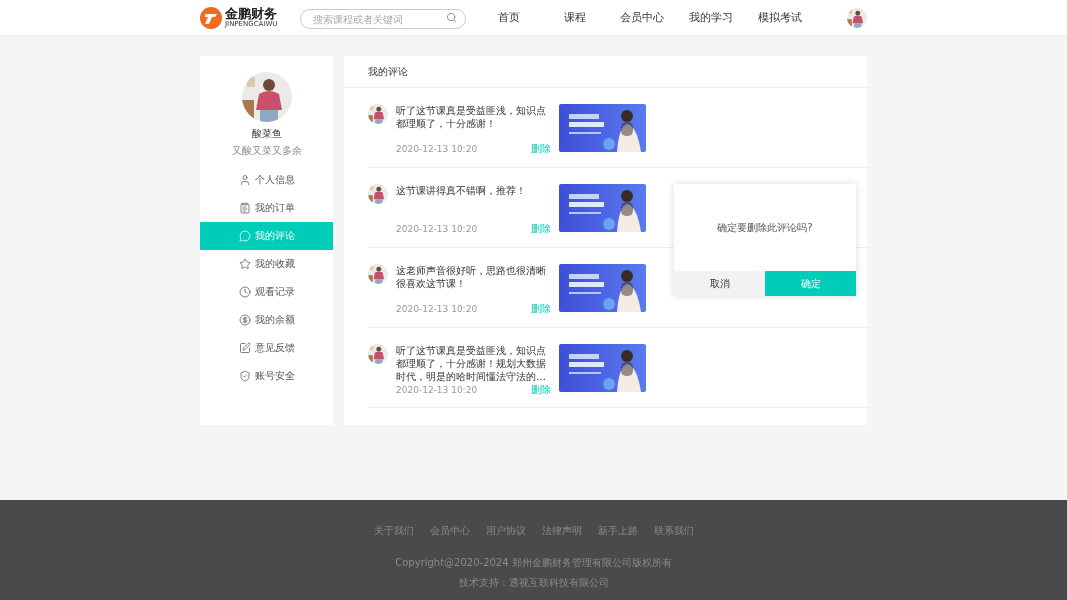  Describe the element at coordinates (471, 117) in the screenshot. I see `comment-text: 听了这节课真是受益匪浅，知识点都理顺了，十分感谢！` at that location.